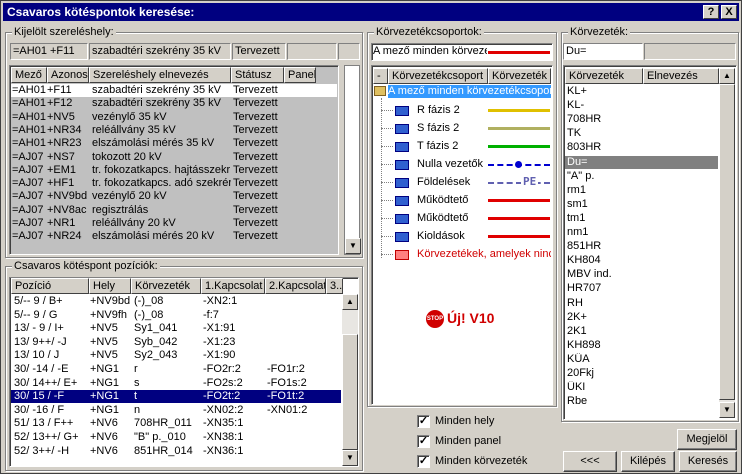 Image resolution: width=742 pixels, height=474 pixels. Describe the element at coordinates (29, 75) in the screenshot. I see `location-col-header: Mező` at that location.